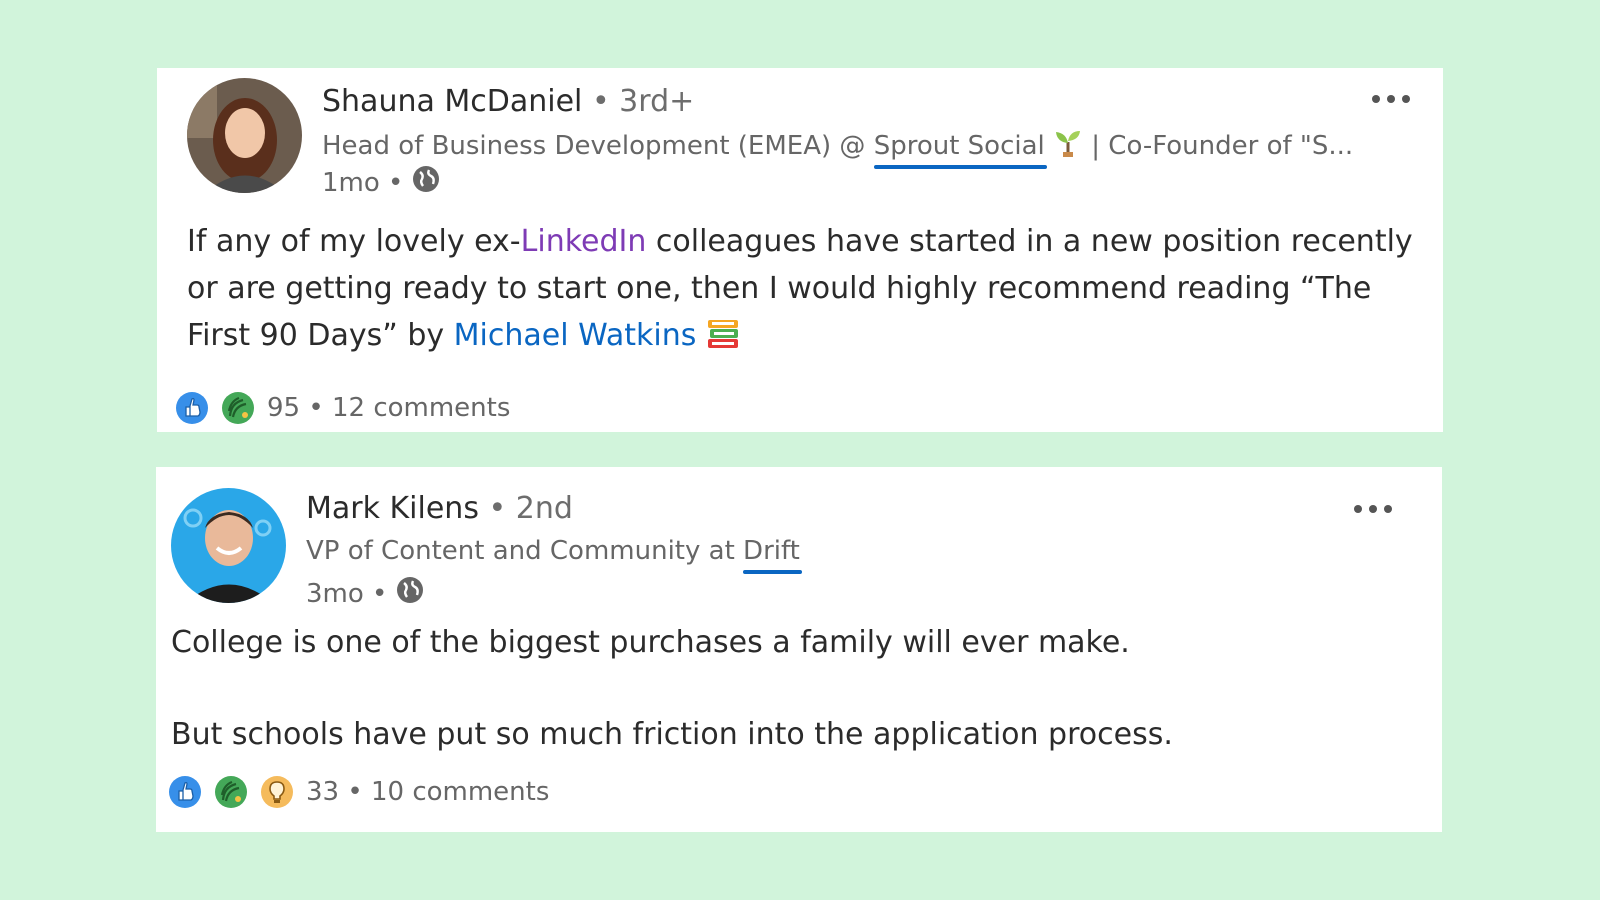 This screenshot has height=900, width=1600. I want to click on post-meta: 1mo •, so click(381, 182).